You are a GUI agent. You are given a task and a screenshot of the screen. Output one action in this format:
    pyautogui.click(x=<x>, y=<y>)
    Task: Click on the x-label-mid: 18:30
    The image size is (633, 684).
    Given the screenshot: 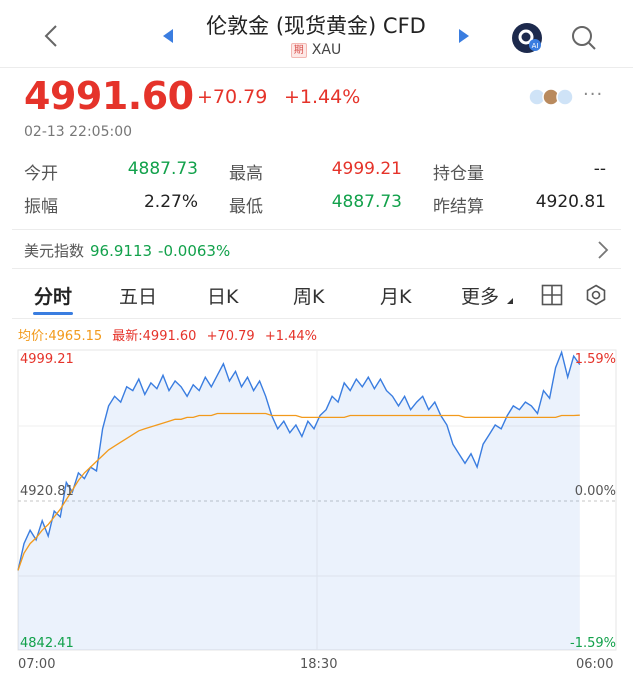 What is the action you would take?
    pyautogui.click(x=319, y=664)
    